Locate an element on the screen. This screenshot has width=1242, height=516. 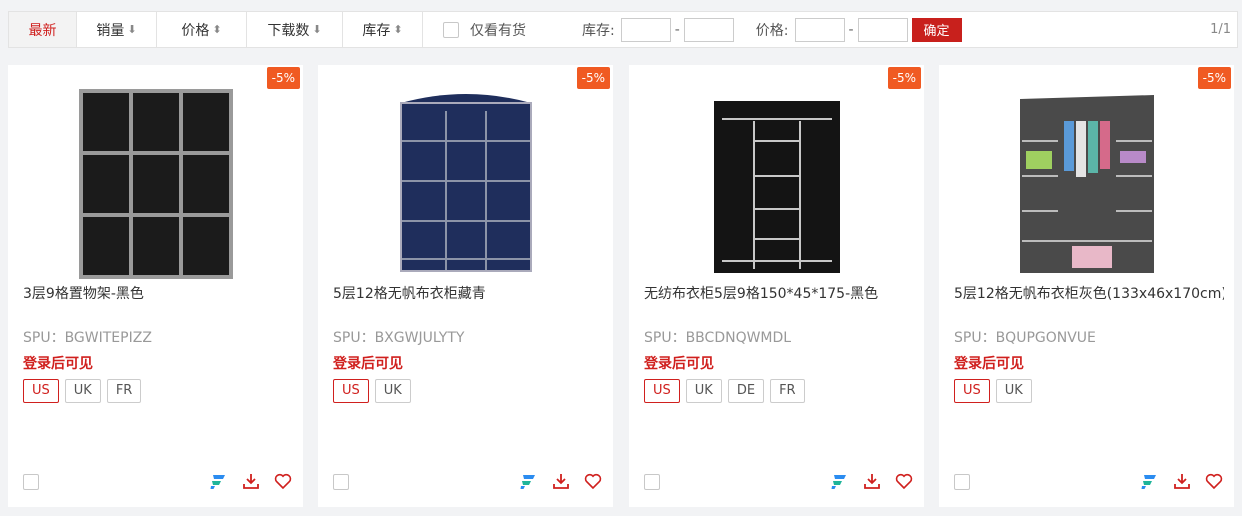
product-spu: SPU：BQUPGONVUE is located at coordinates (1025, 338).